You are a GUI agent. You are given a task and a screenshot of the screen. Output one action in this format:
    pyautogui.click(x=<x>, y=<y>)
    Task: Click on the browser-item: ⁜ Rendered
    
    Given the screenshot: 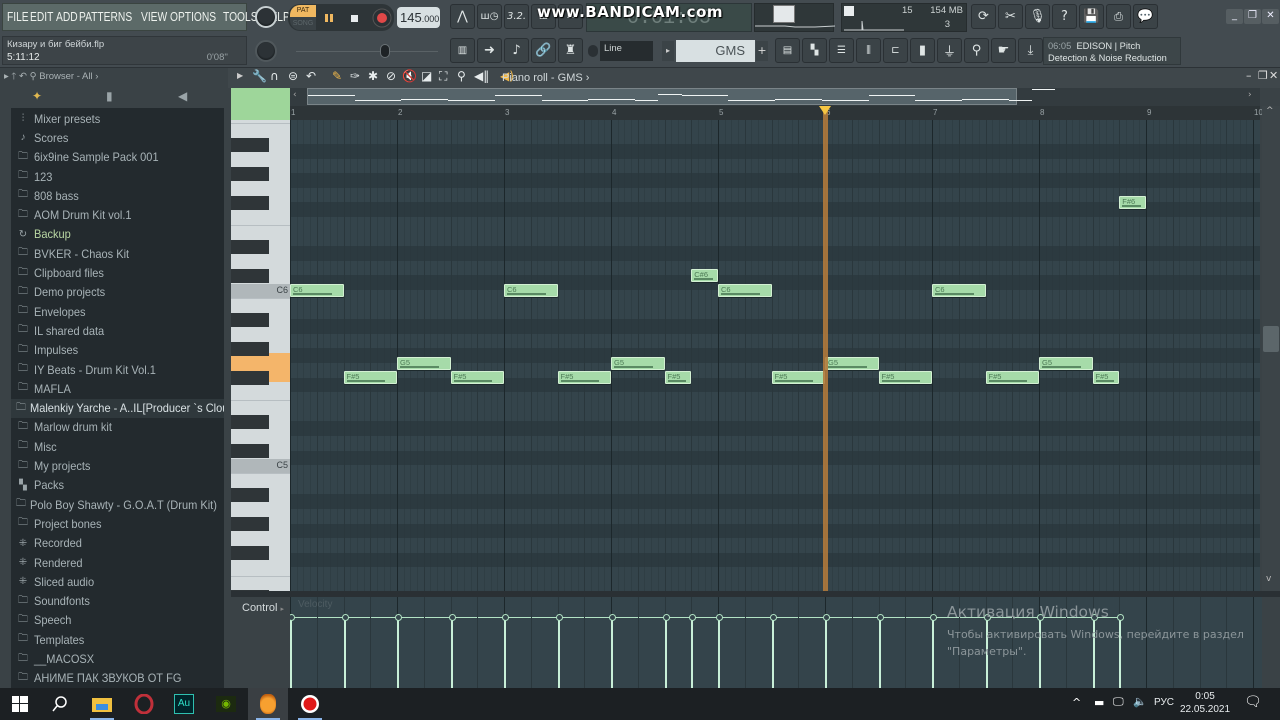 What is the action you would take?
    pyautogui.click(x=117, y=562)
    